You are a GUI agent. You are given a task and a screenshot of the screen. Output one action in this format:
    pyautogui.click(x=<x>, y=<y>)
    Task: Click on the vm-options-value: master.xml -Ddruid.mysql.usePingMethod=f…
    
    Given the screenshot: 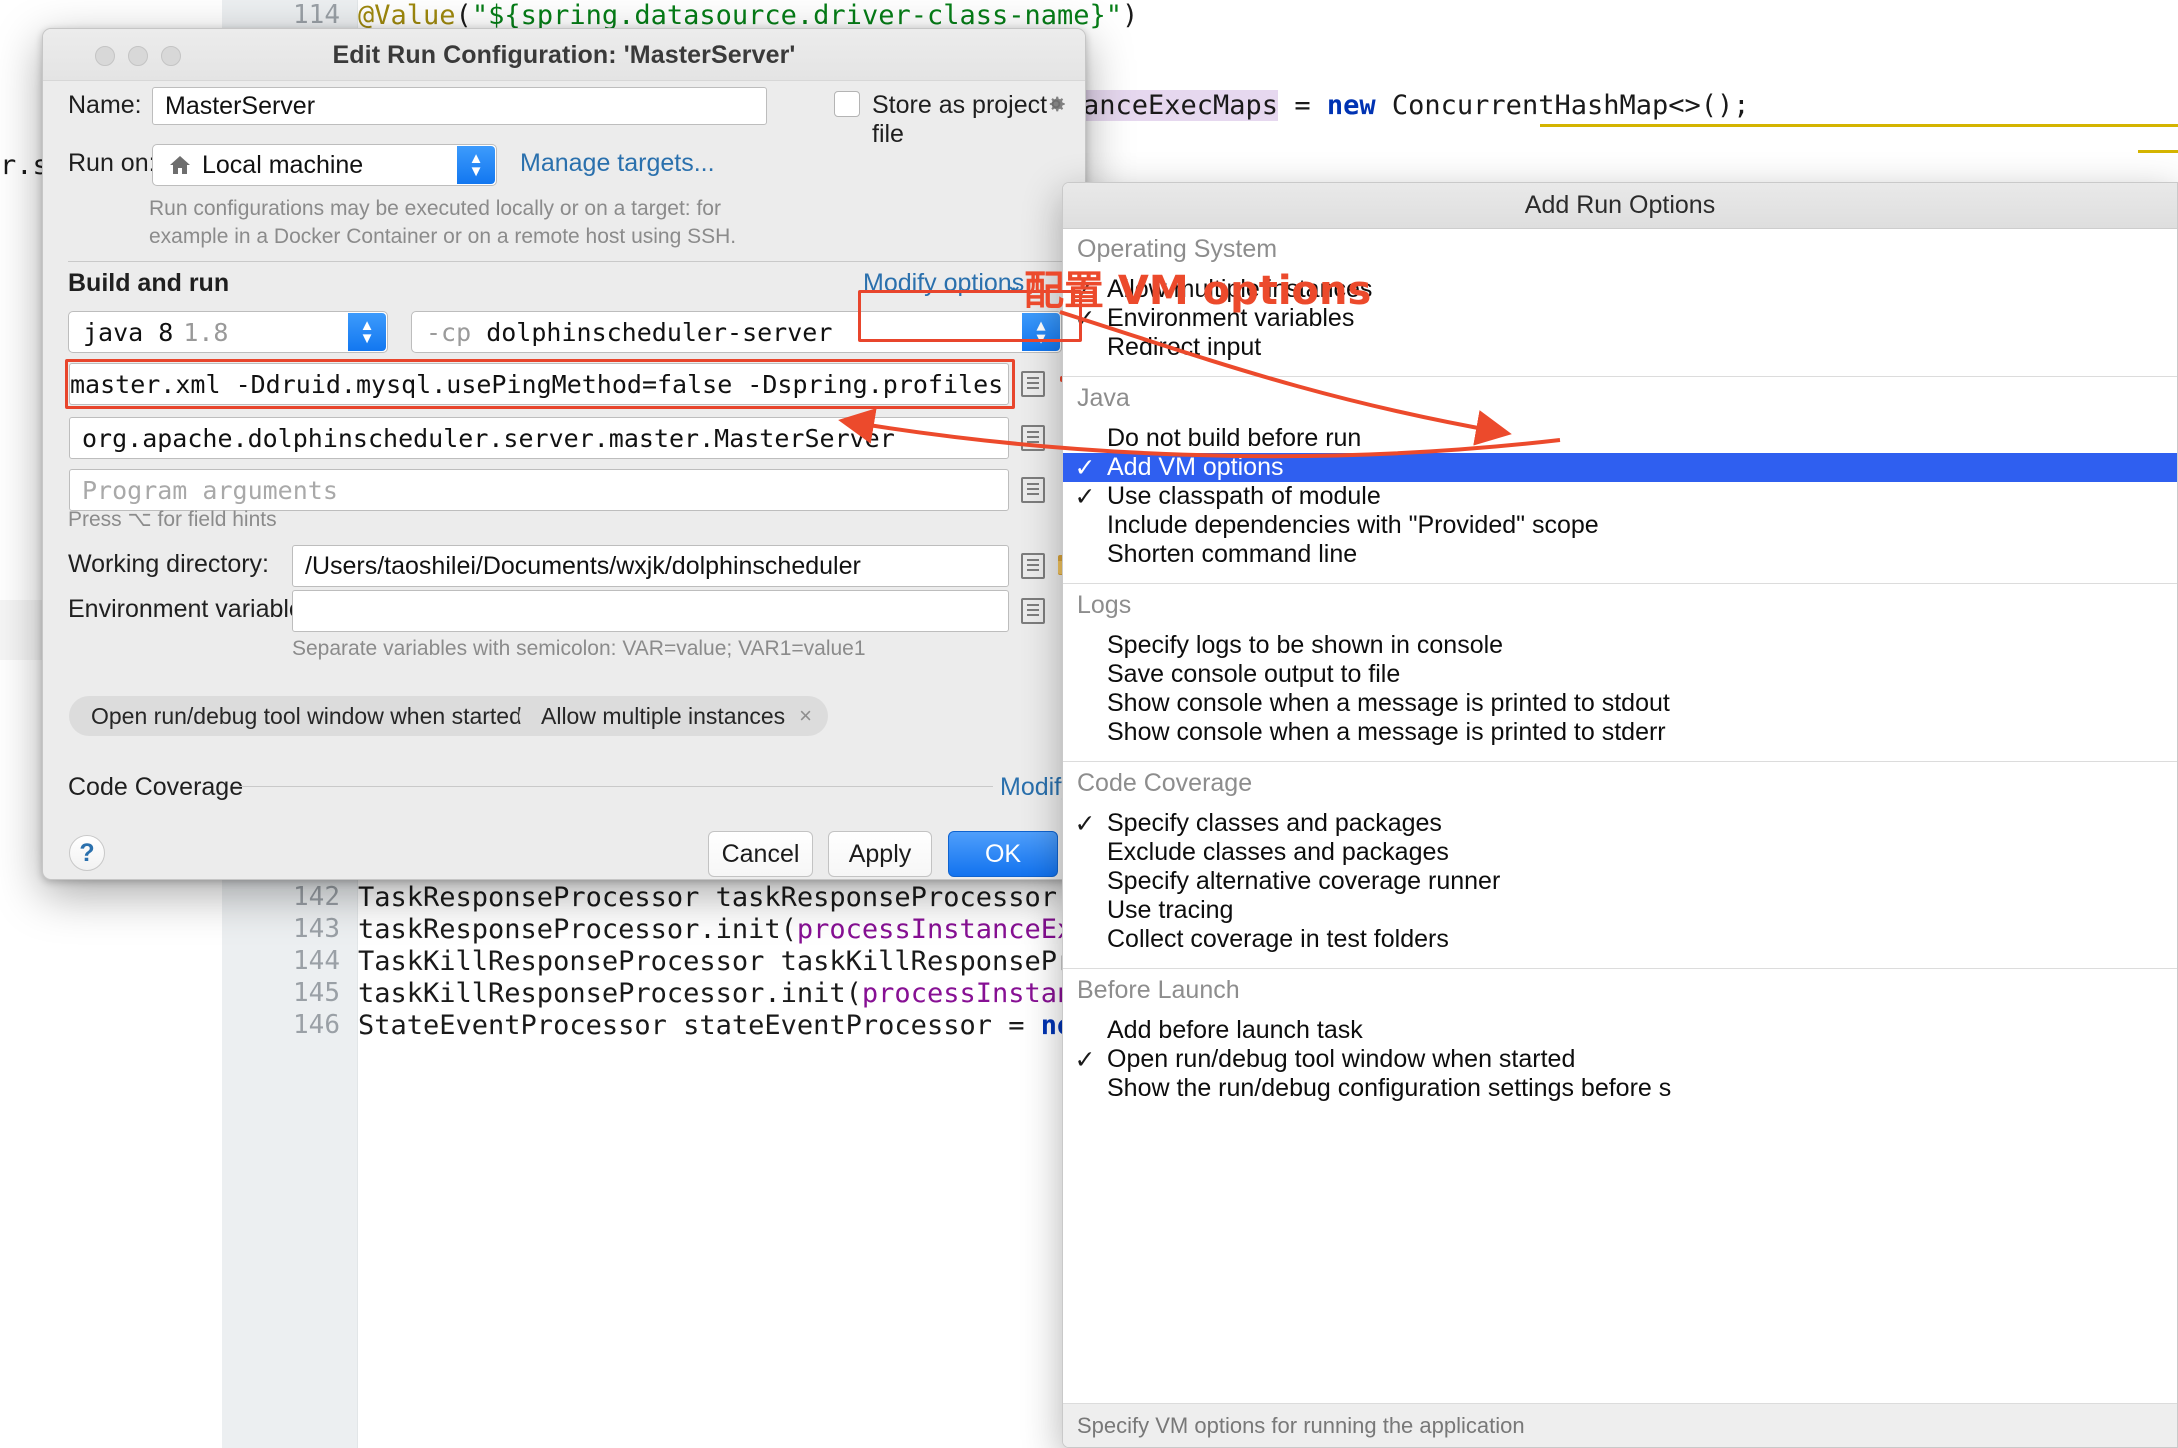 What is the action you would take?
    pyautogui.click(x=539, y=384)
    